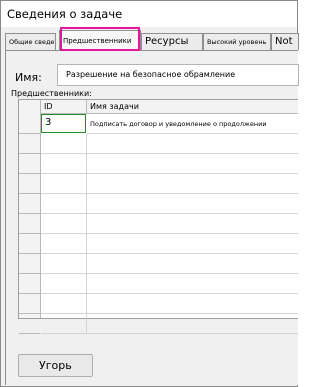  I want to click on tab-highlight-box, so click(100, 39).